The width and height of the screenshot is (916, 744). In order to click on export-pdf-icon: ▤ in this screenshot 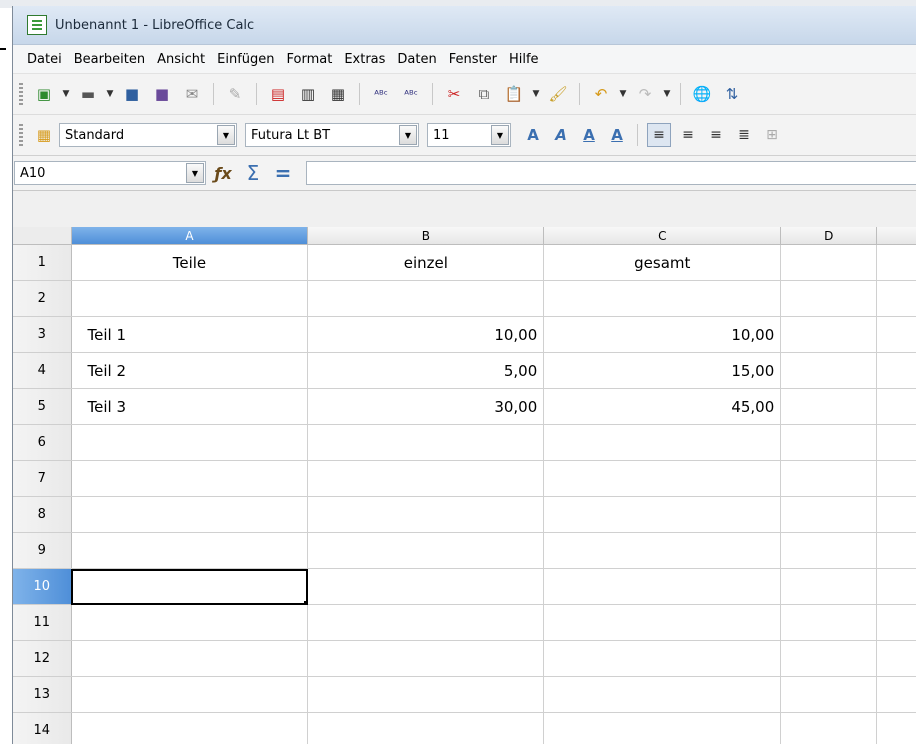, I will do `click(278, 94)`.